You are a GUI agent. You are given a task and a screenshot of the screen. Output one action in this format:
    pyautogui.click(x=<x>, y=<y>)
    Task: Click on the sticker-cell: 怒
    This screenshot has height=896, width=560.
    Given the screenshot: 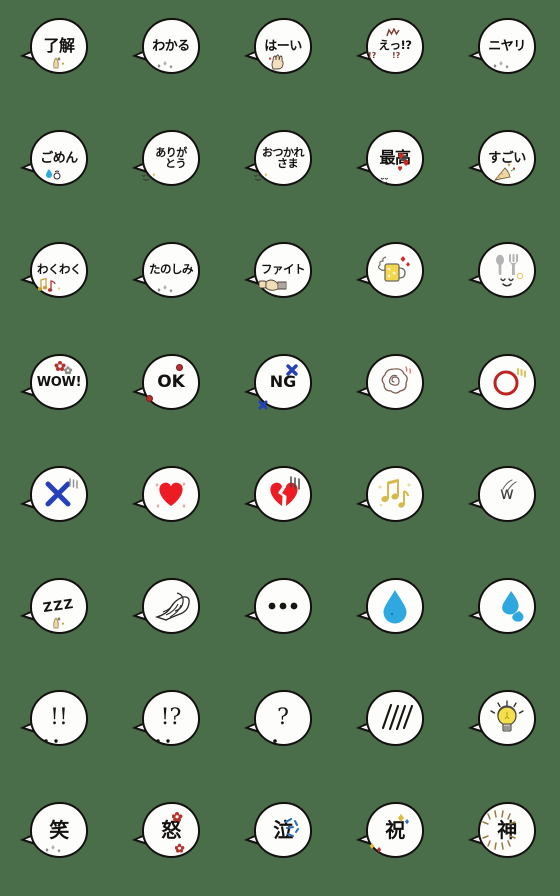 What is the action you would take?
    pyautogui.click(x=168, y=840)
    